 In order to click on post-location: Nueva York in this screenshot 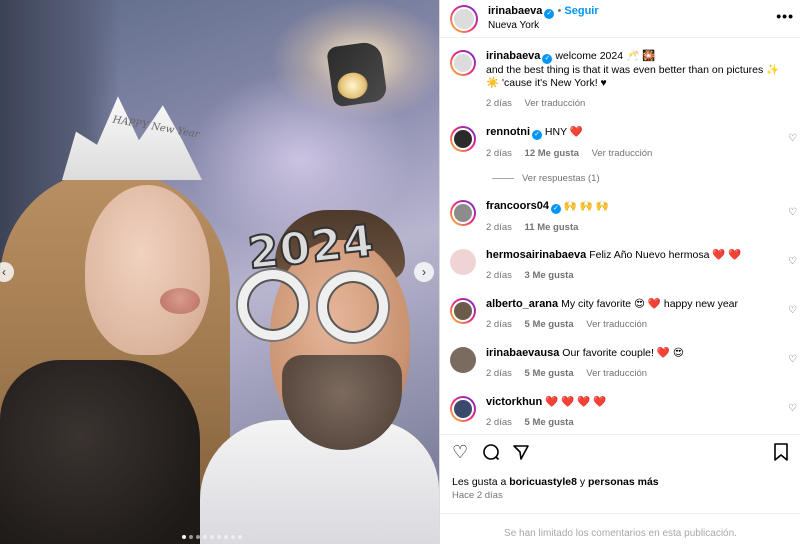, I will do `click(543, 25)`.